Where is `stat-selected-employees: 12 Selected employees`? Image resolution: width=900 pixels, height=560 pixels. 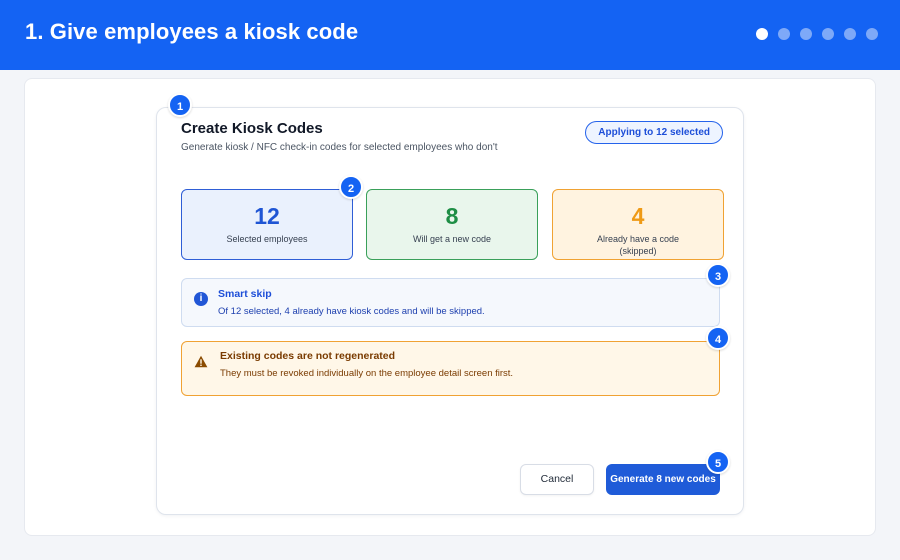
stat-selected-employees: 12 Selected employees is located at coordinates (267, 224).